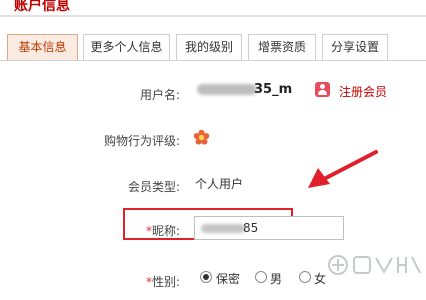 This screenshot has height=300, width=426. Describe the element at coordinates (213, 16) in the screenshot. I see `title-divider` at that location.